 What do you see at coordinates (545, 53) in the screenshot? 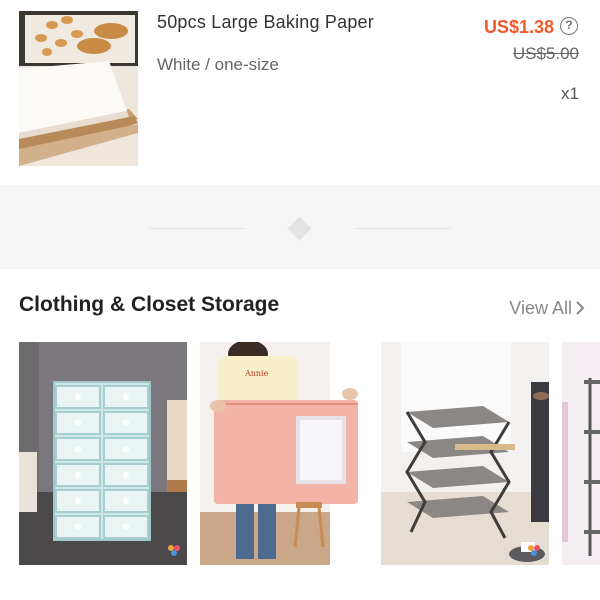
I see `original-price: US$5.00` at bounding box center [545, 53].